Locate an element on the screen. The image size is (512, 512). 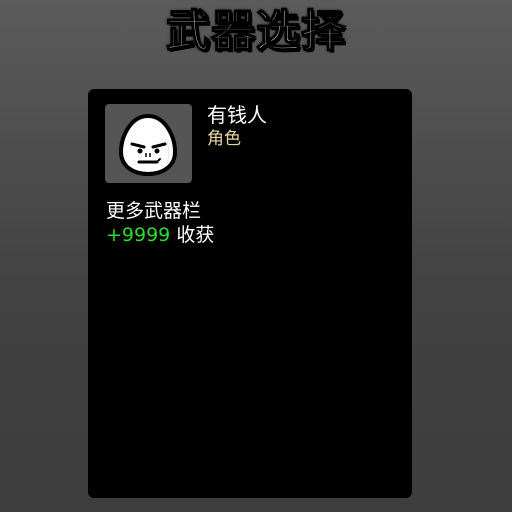
effect-harvest-bonus: +9999 收获 is located at coordinates (160, 235).